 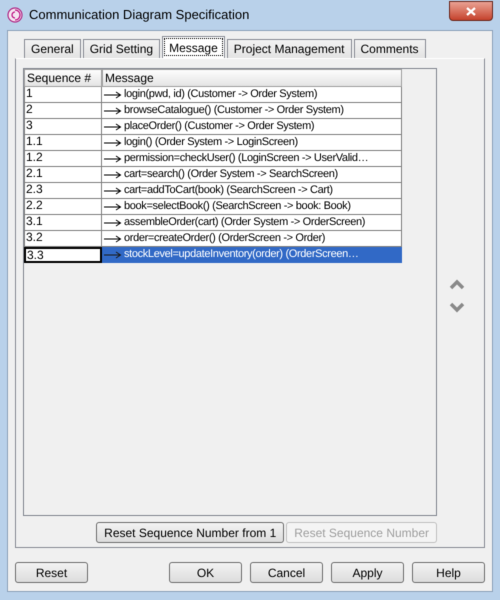 What do you see at coordinates (63, 159) in the screenshot?
I see `table-cell: 1.2` at bounding box center [63, 159].